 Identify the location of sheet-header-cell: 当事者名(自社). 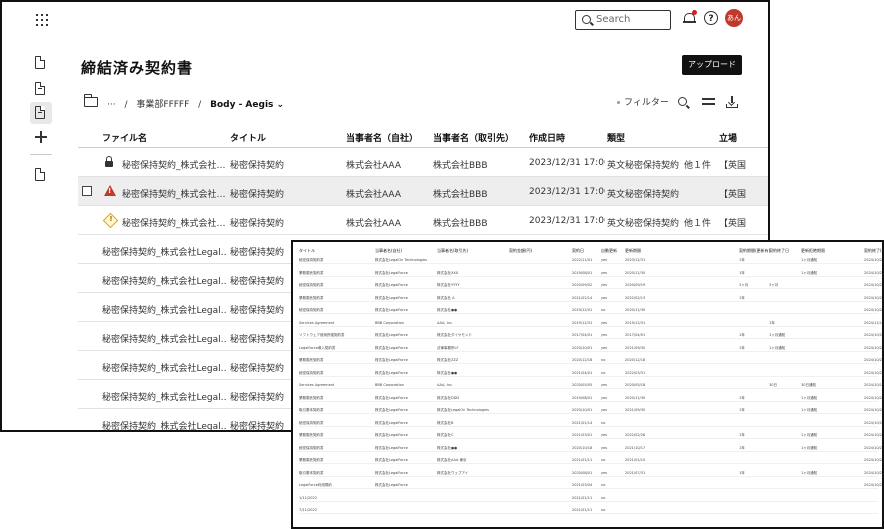
(389, 250).